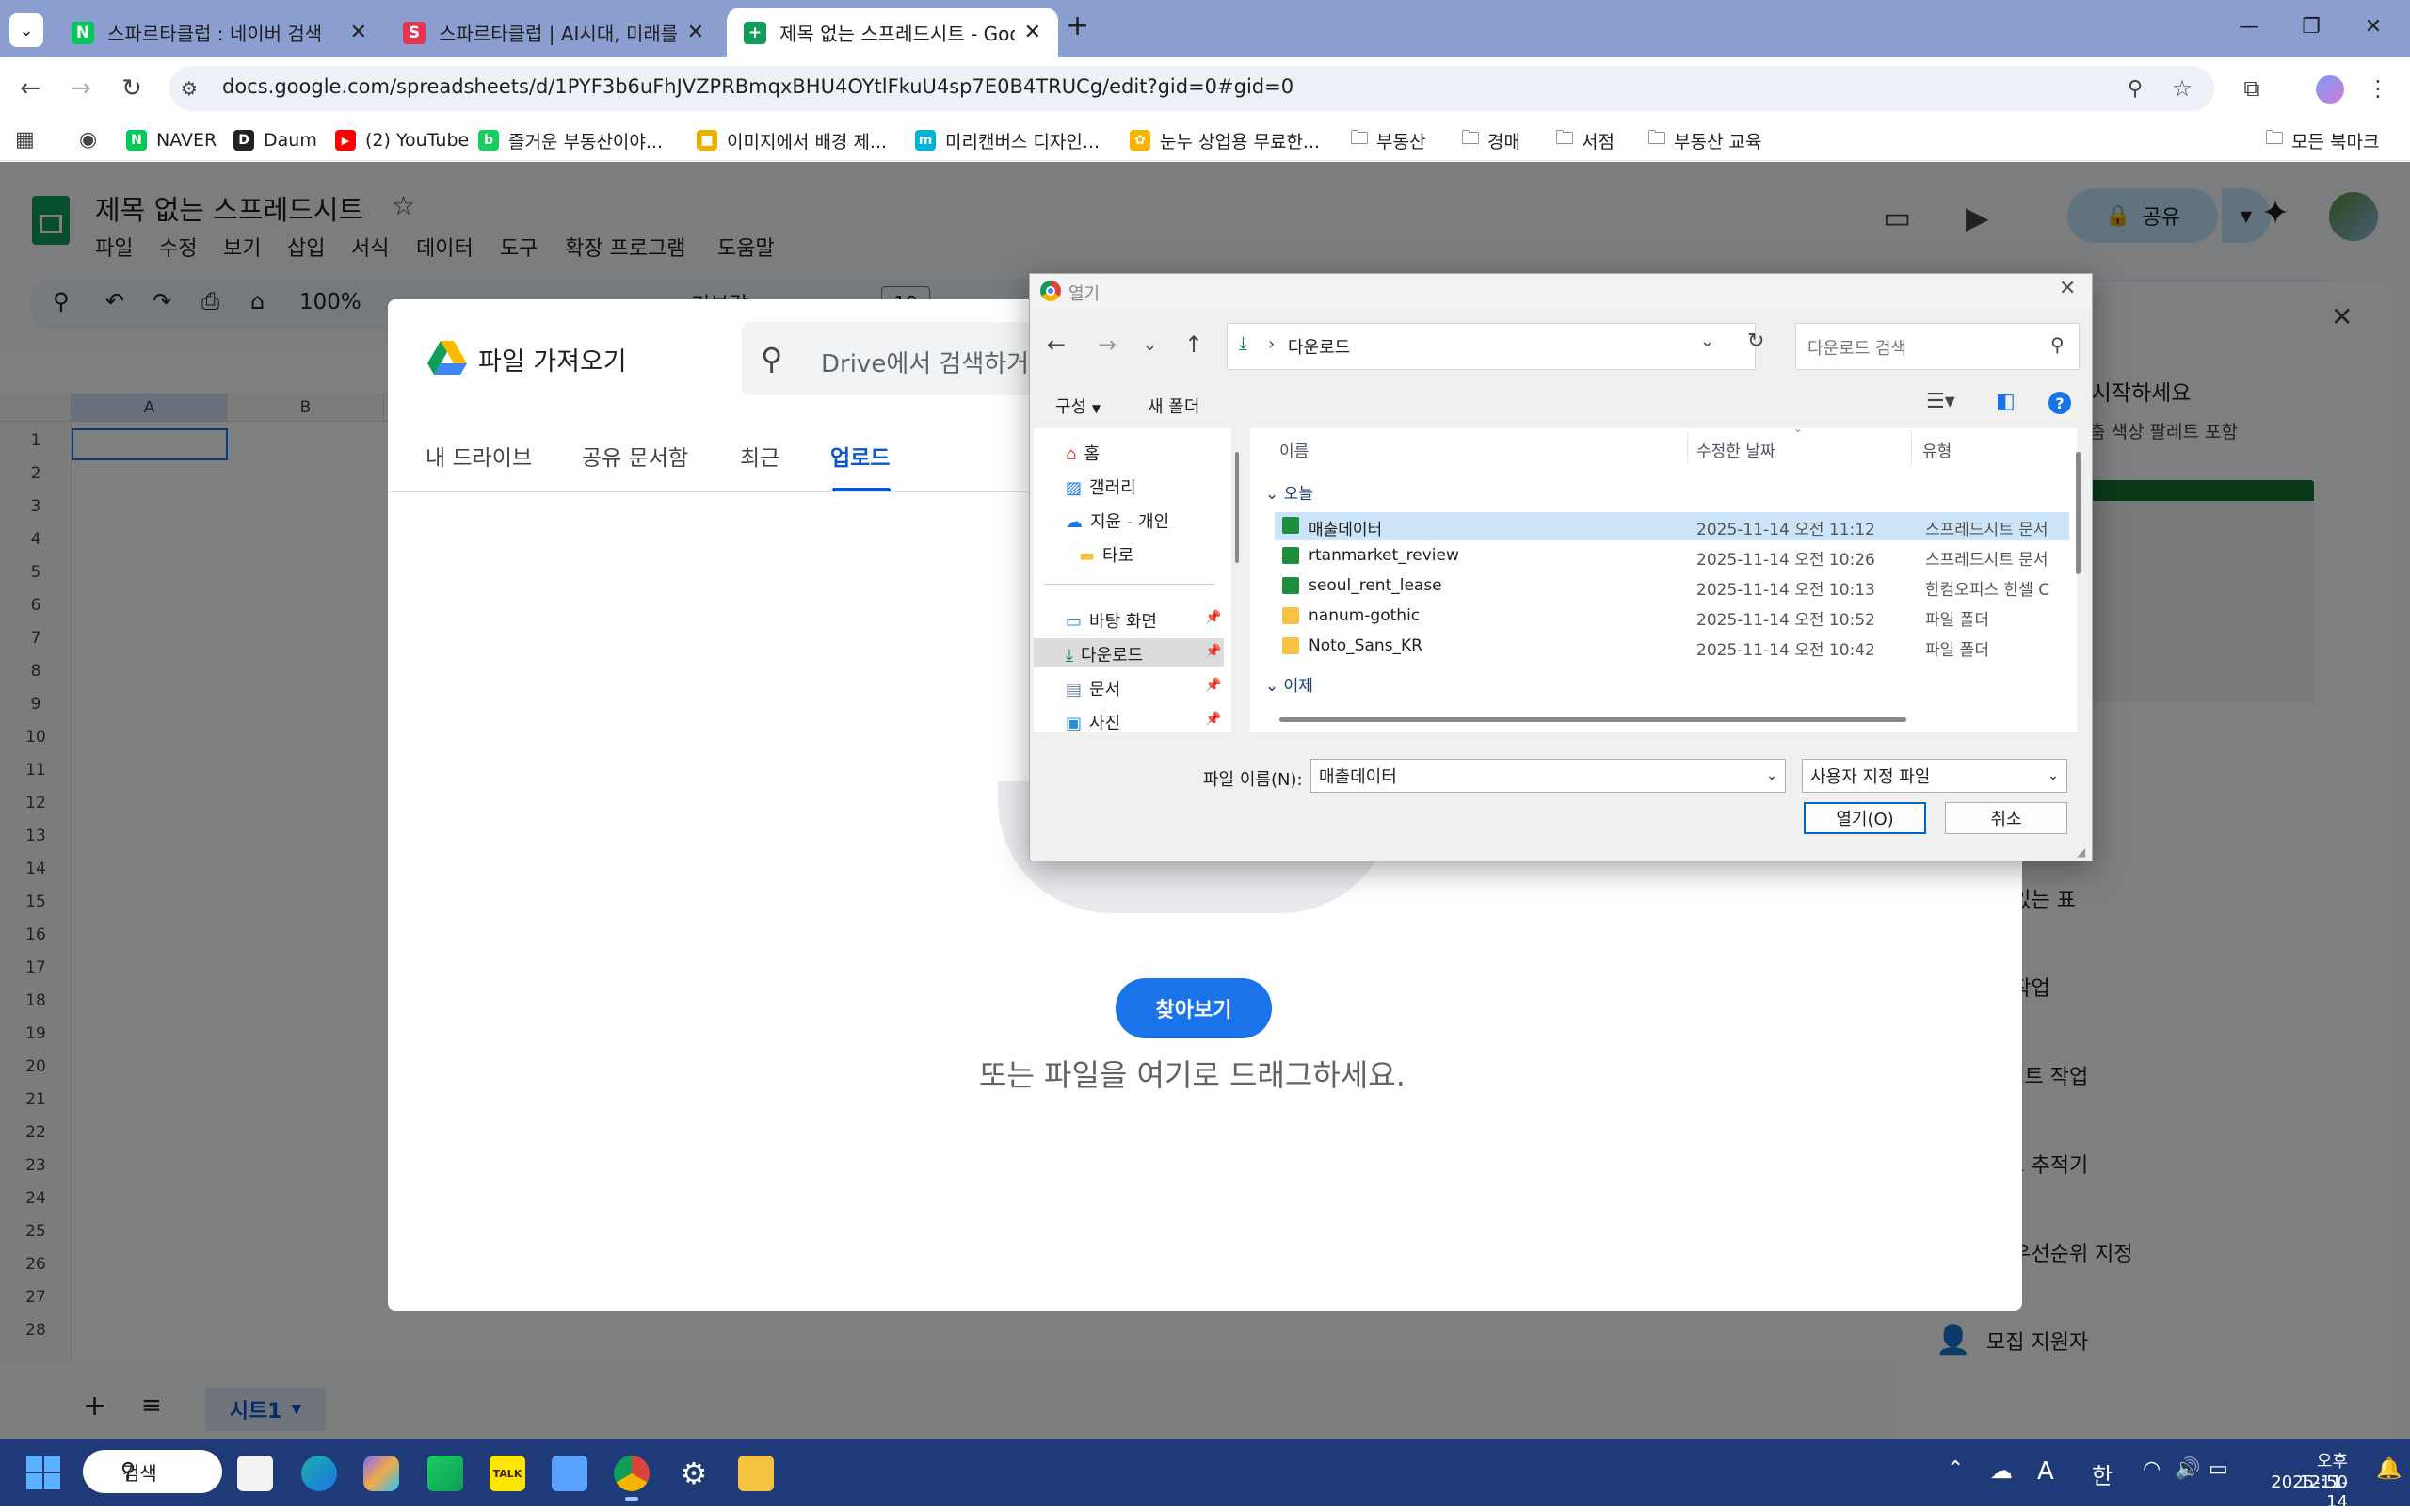  I want to click on language-indicator: 한, so click(2102, 1473).